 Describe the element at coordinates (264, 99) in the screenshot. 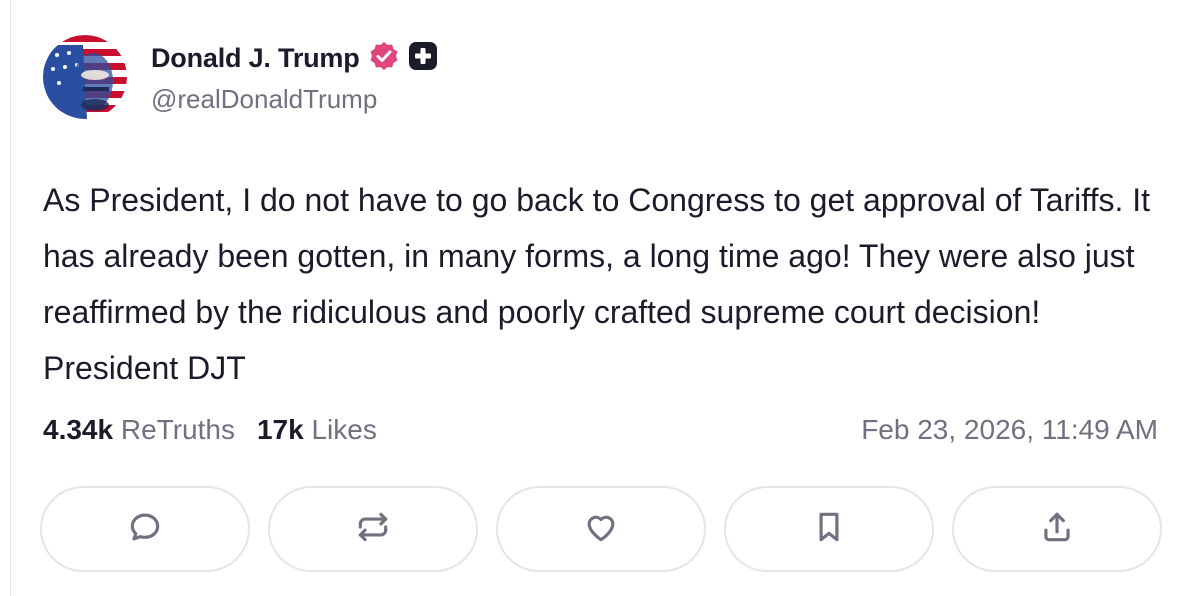

I see `author-handle: @realDonaldTrump` at that location.